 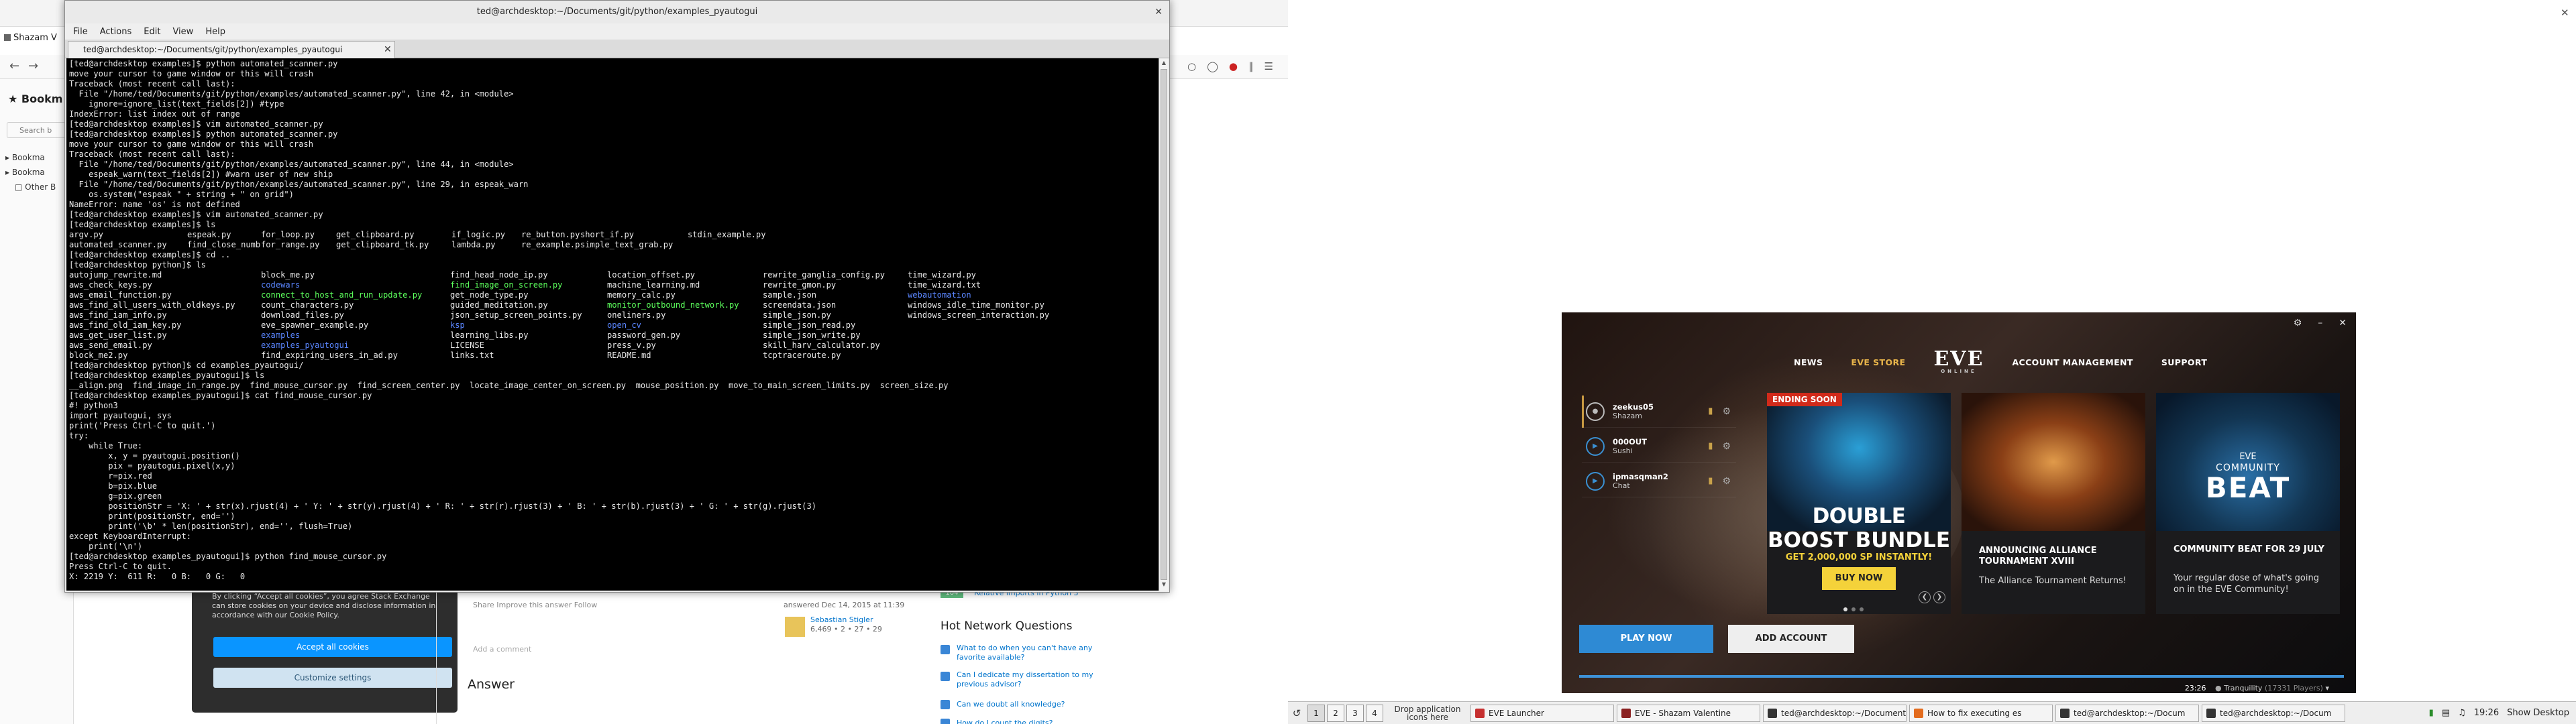 What do you see at coordinates (33, 66) in the screenshot?
I see `forward-icon: →` at bounding box center [33, 66].